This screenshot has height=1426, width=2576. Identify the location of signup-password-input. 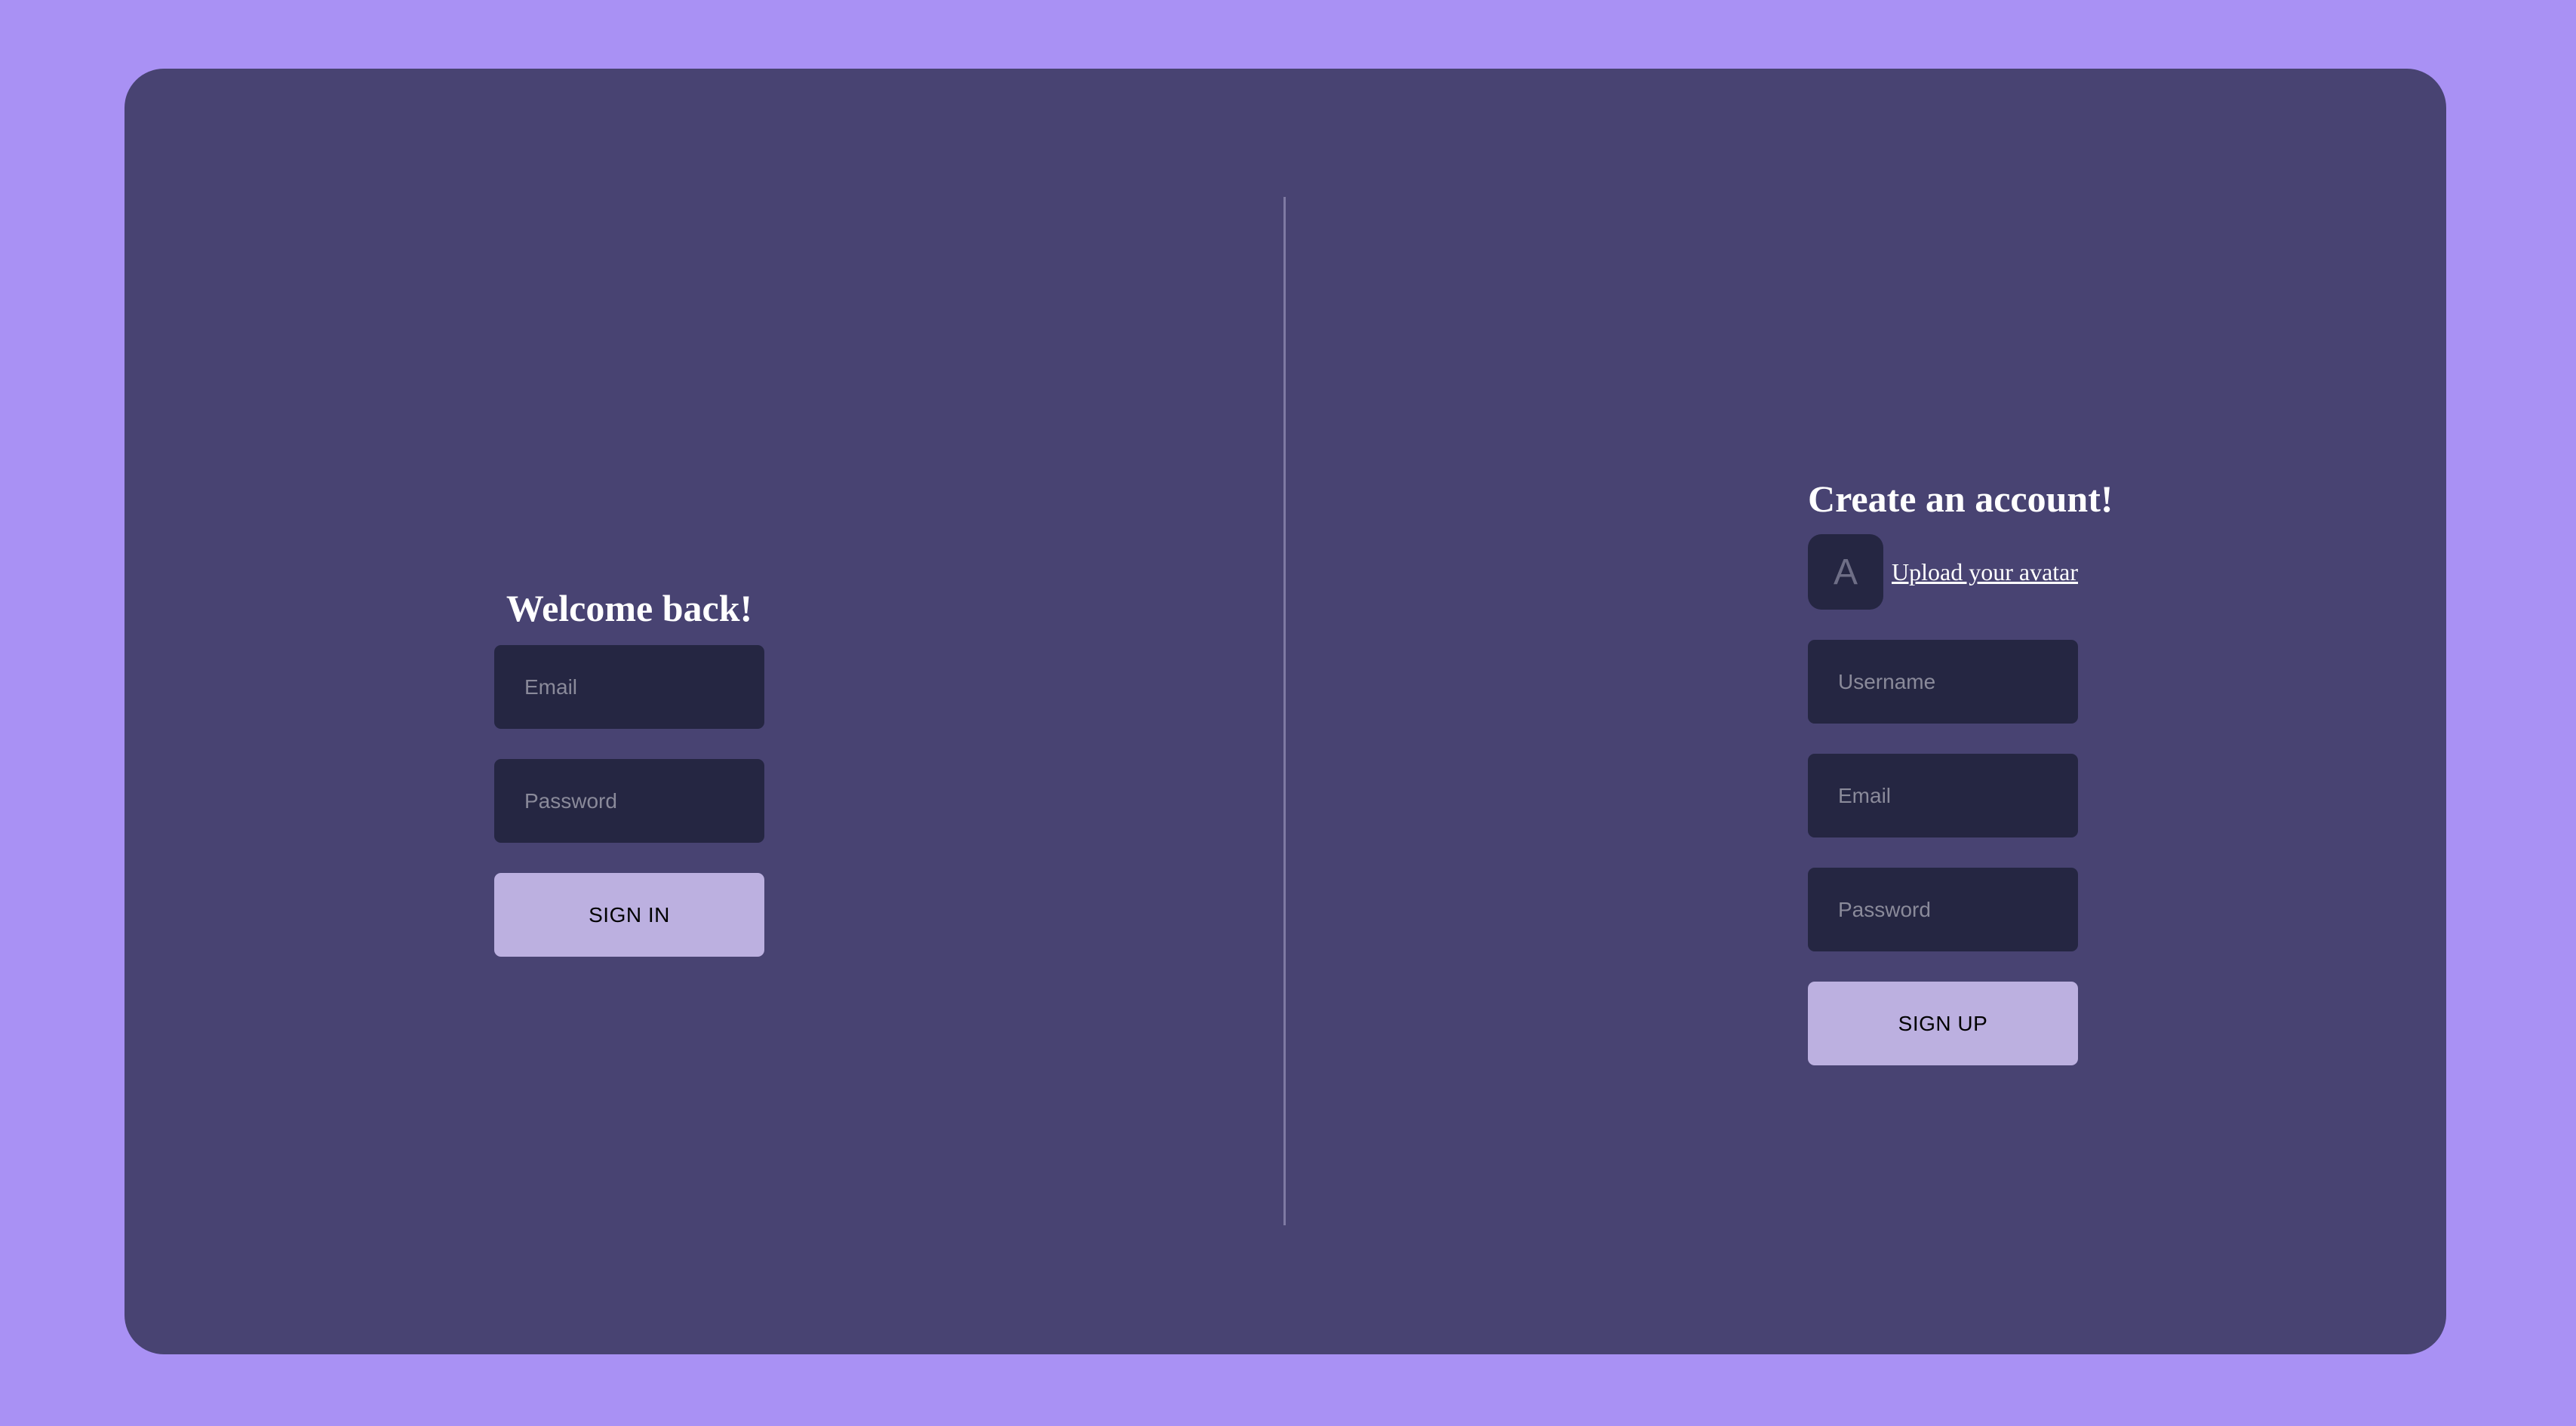
(1943, 909).